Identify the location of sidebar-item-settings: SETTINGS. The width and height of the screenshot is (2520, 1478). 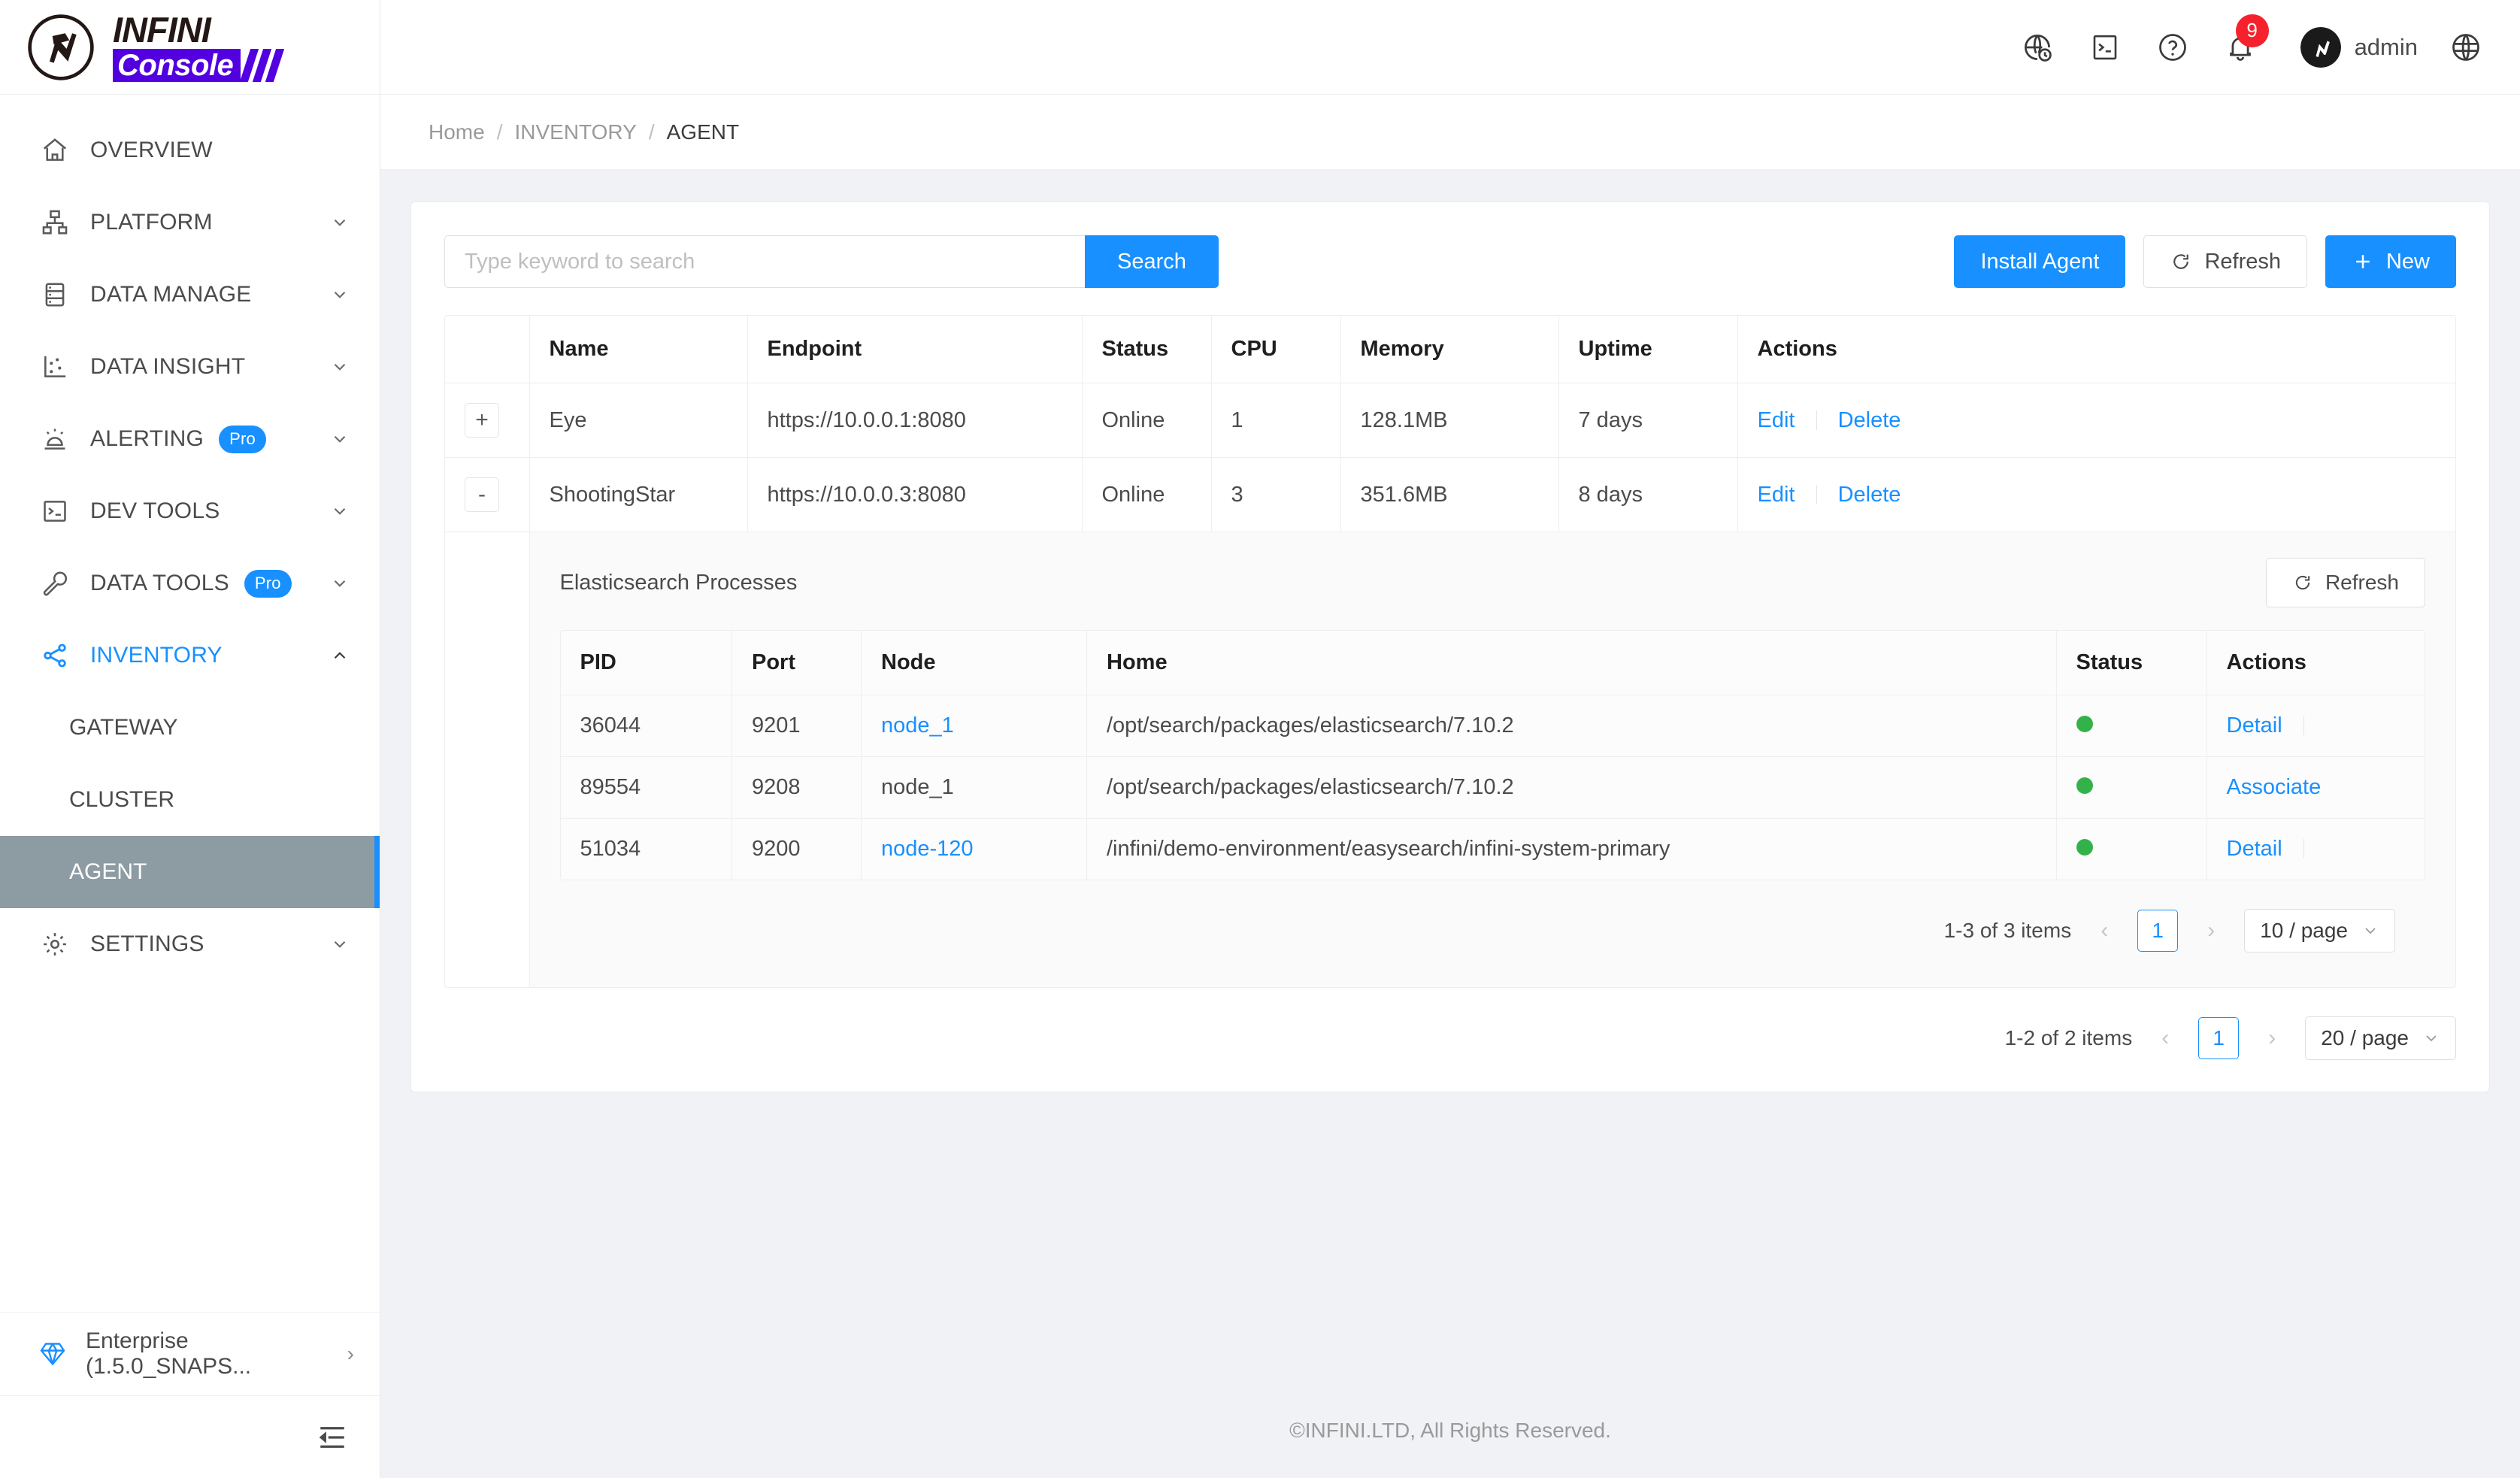
(190, 944).